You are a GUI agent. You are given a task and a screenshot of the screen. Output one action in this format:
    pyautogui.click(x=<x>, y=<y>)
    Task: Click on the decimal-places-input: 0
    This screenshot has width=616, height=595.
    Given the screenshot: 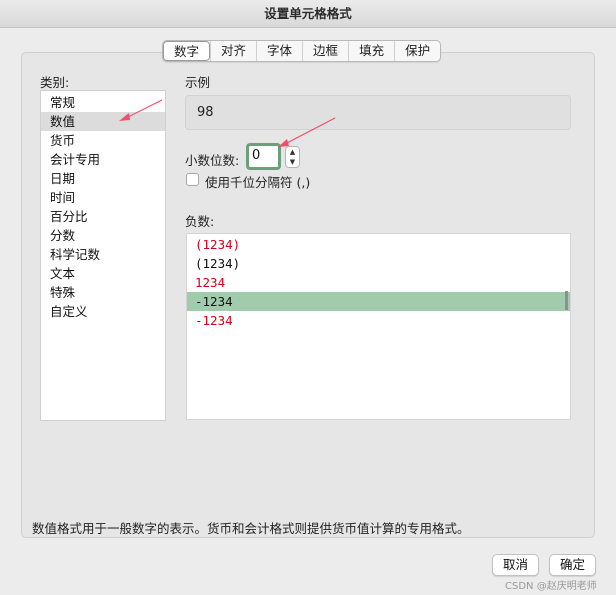 What is the action you would take?
    pyautogui.click(x=263, y=156)
    